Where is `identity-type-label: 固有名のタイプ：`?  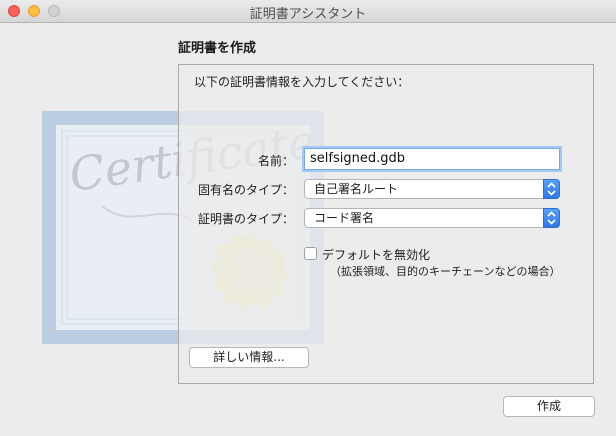 identity-type-label: 固有名のタイプ： is located at coordinates (245, 190).